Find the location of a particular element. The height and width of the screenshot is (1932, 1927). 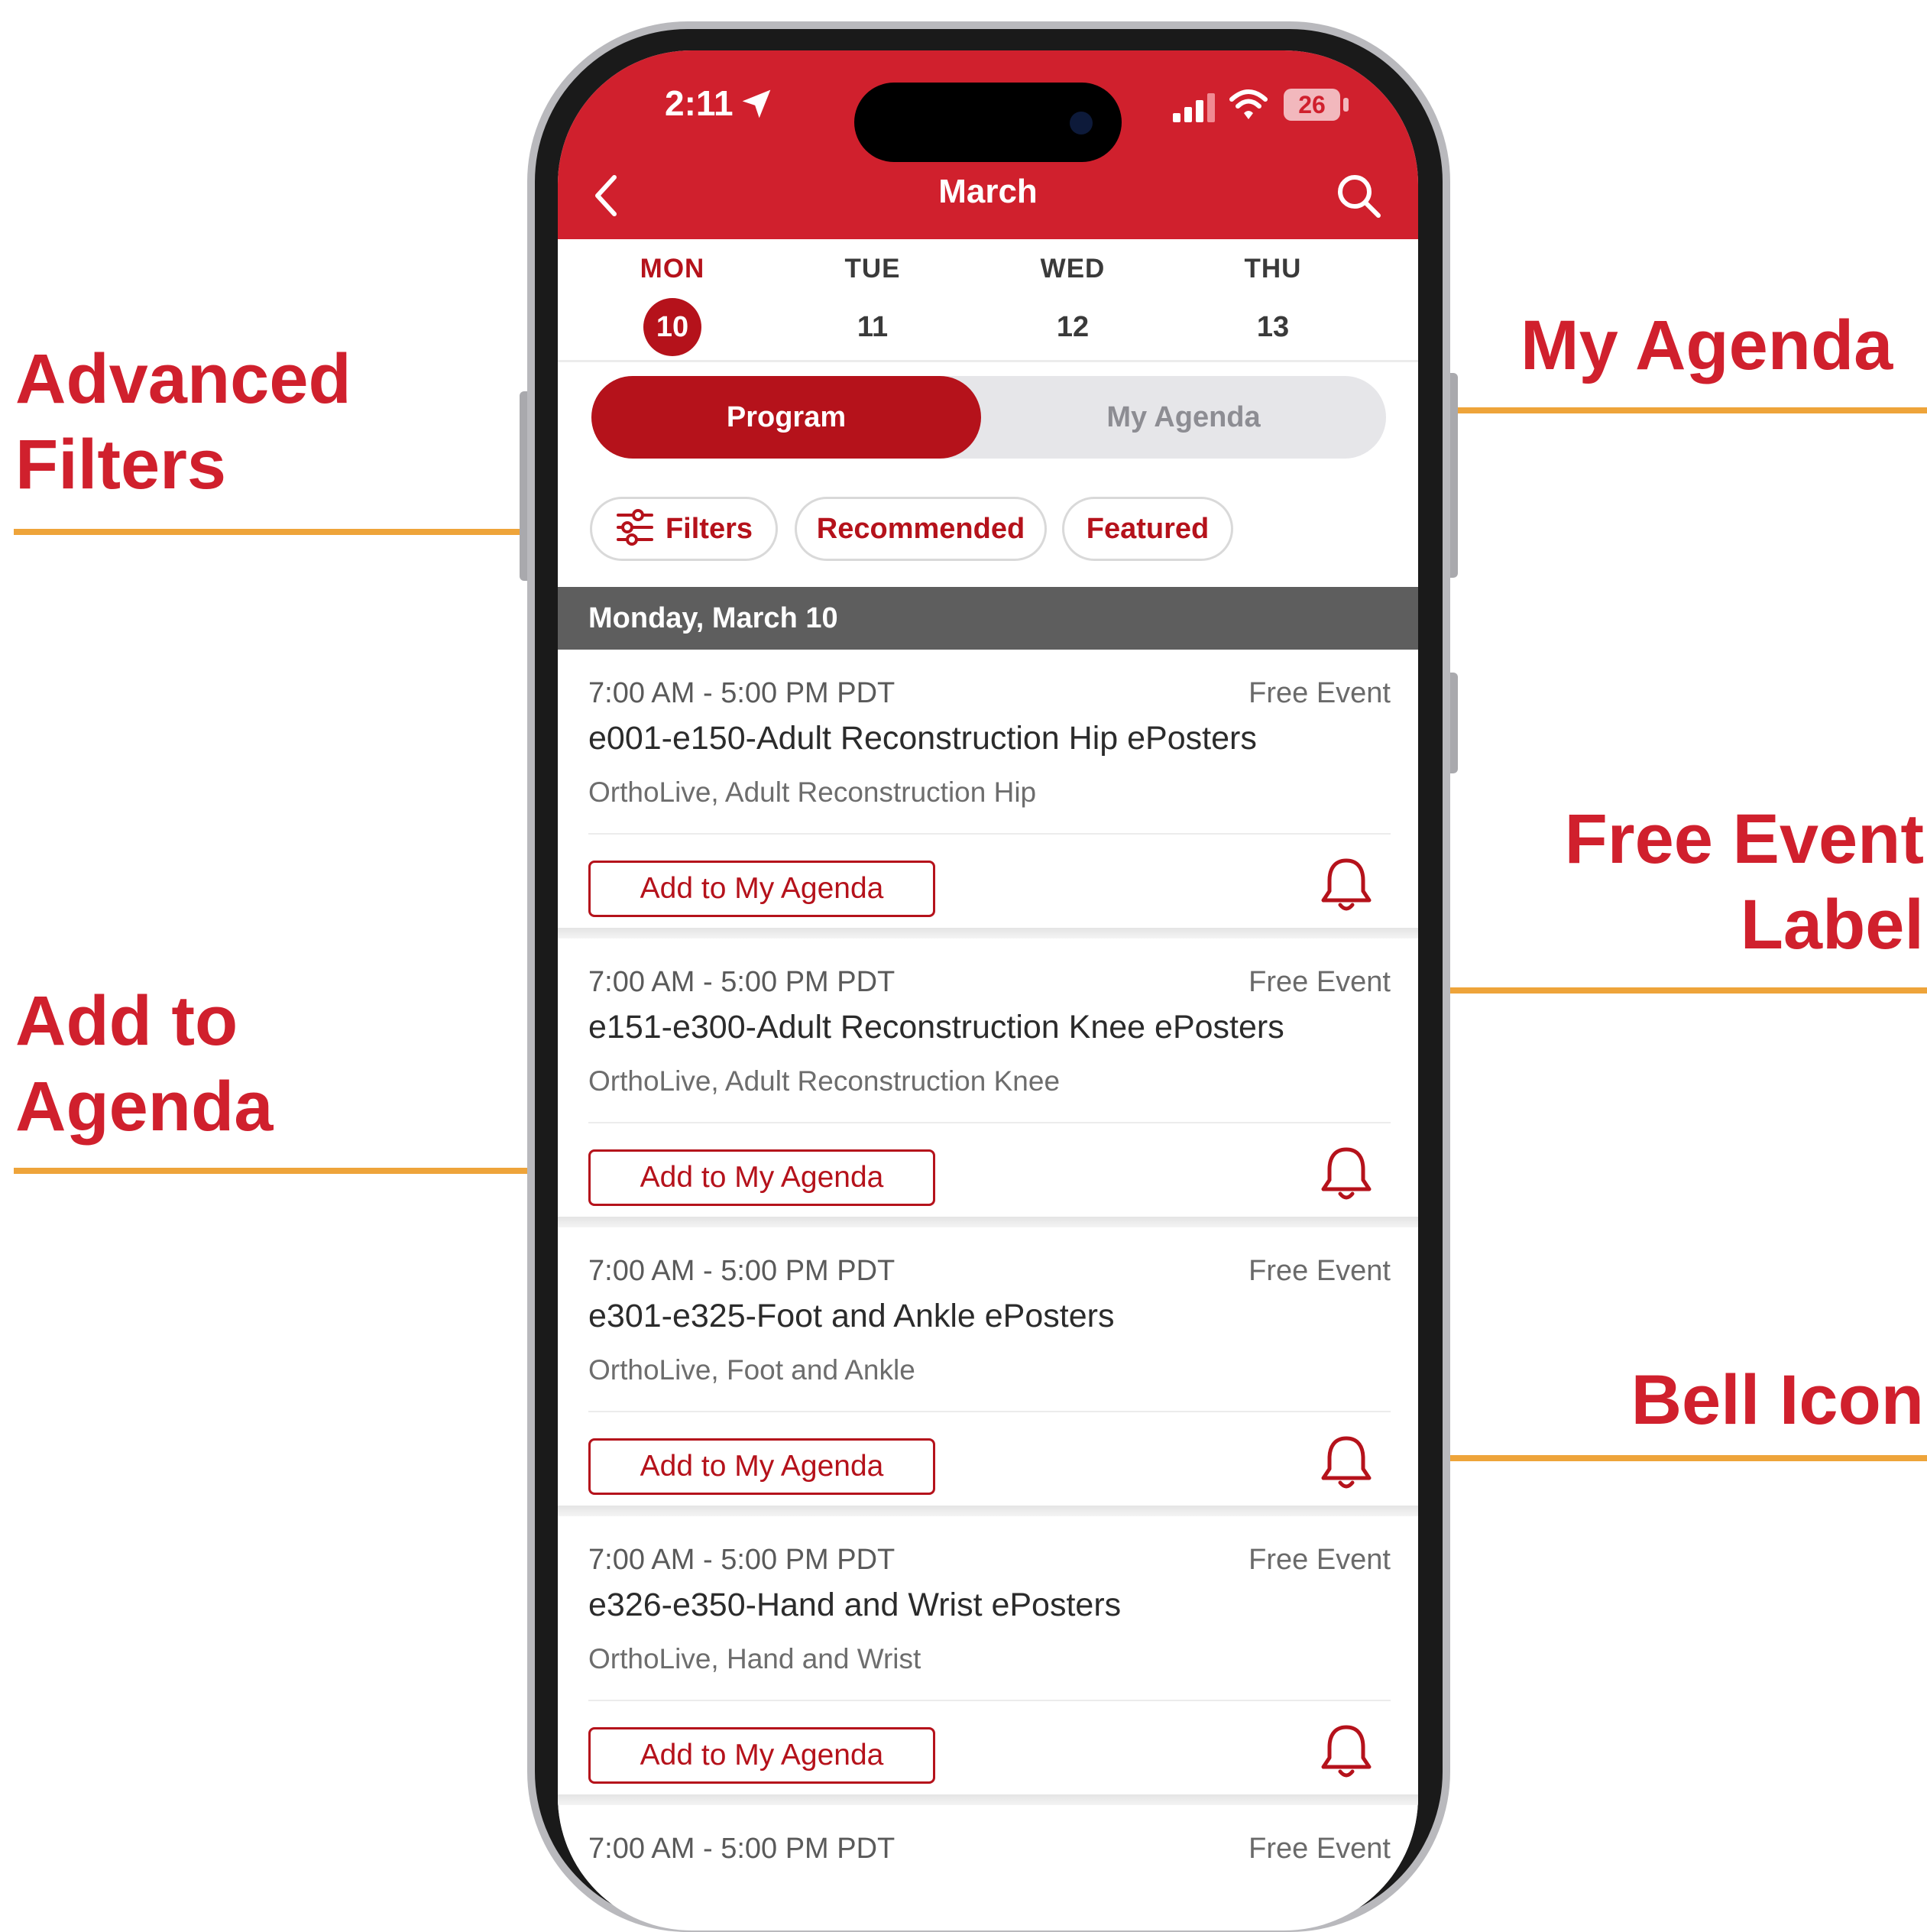

callout-free-event-label: Free Event Label is located at coordinates (1744, 882).